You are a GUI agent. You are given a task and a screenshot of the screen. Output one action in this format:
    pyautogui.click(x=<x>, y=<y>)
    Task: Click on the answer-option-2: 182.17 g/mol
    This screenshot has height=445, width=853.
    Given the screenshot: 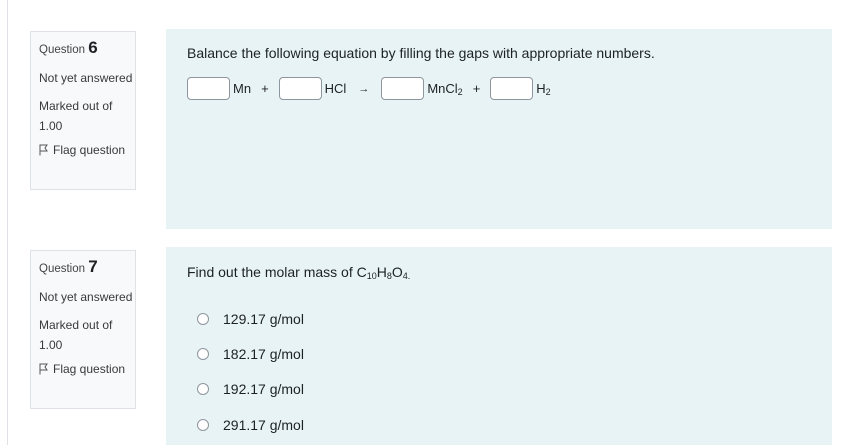 What is the action you would take?
    pyautogui.click(x=250, y=354)
    